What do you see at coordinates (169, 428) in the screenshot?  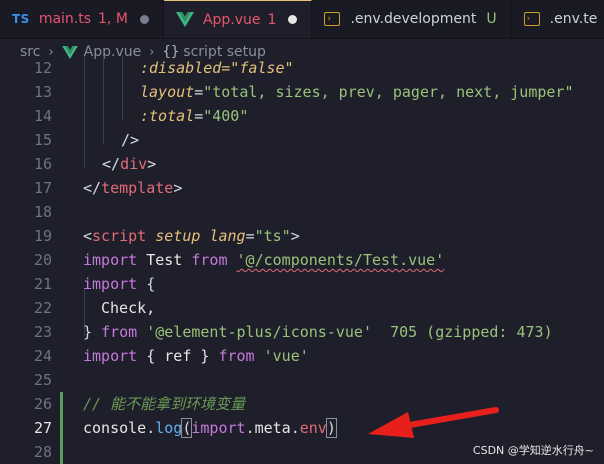 I see `code-token: log` at bounding box center [169, 428].